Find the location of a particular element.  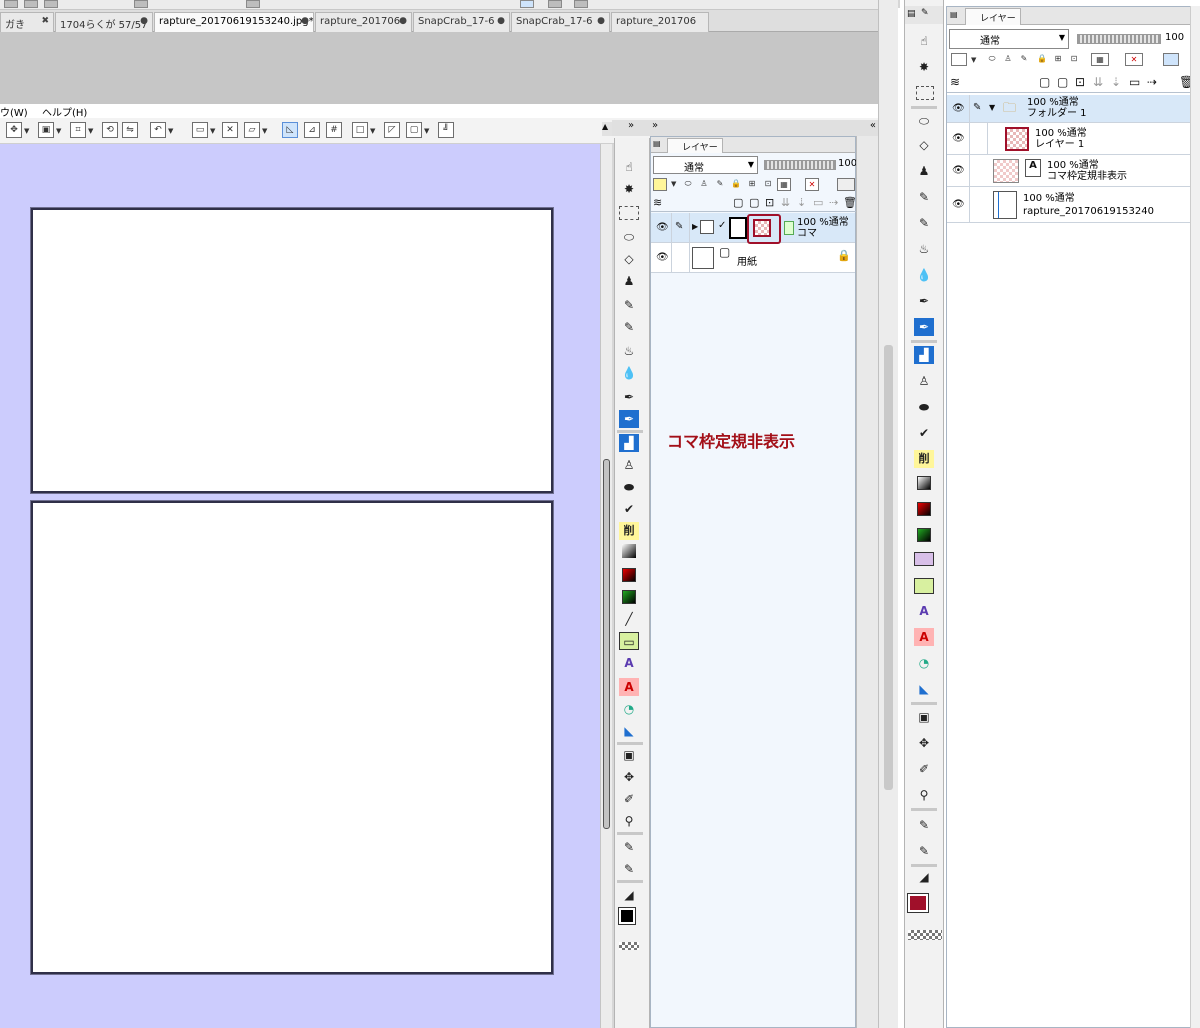

grid-icon is located at coordinates (581, 4).